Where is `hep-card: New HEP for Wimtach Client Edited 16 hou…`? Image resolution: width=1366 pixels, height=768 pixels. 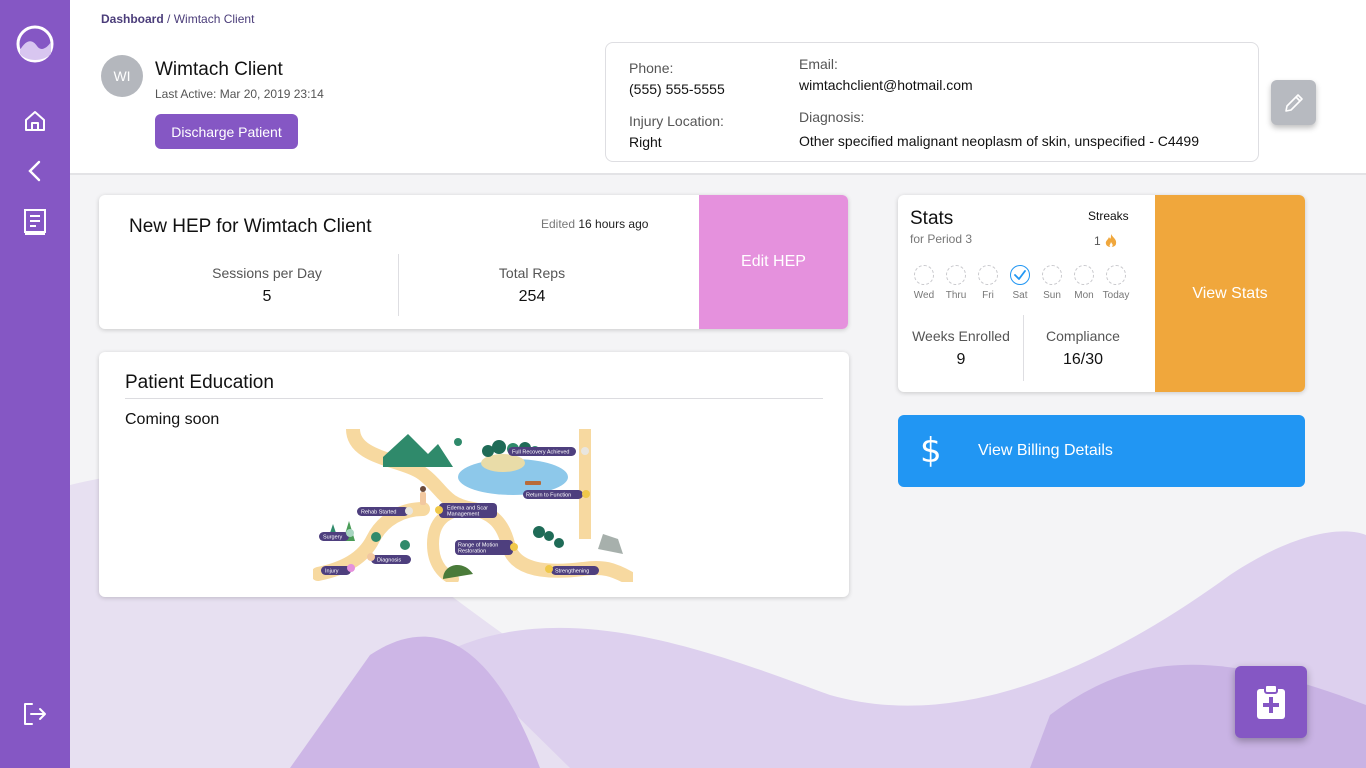
hep-card: New HEP for Wimtach Client Edited 16 hou… is located at coordinates (473, 262).